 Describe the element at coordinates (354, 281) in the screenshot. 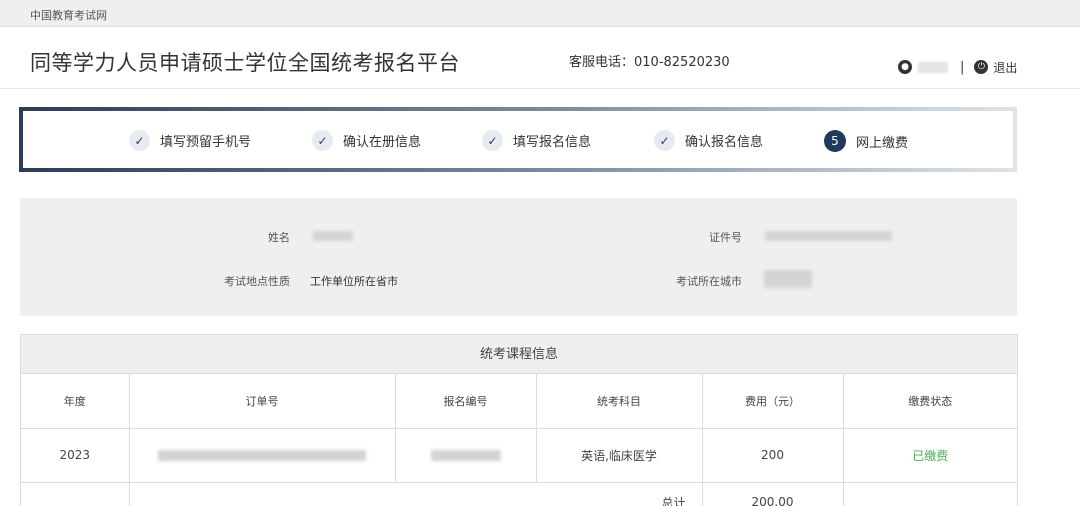

I see `site-type-value: 工作单位所在省市` at that location.